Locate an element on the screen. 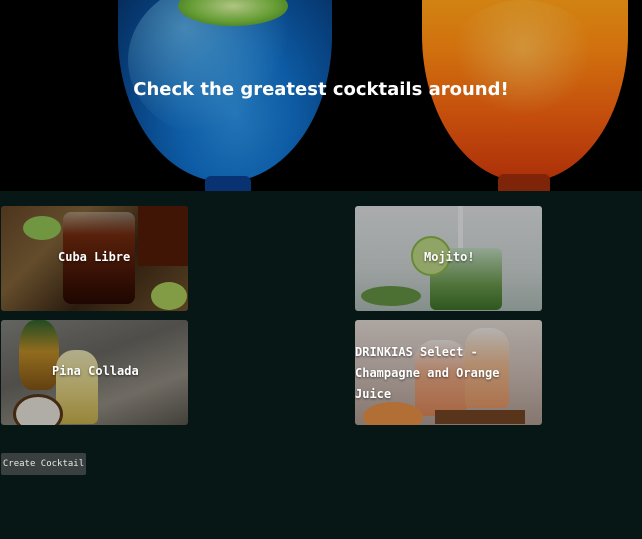 This screenshot has width=642, height=539. cocktail-name: Pina Collada is located at coordinates (95, 371).